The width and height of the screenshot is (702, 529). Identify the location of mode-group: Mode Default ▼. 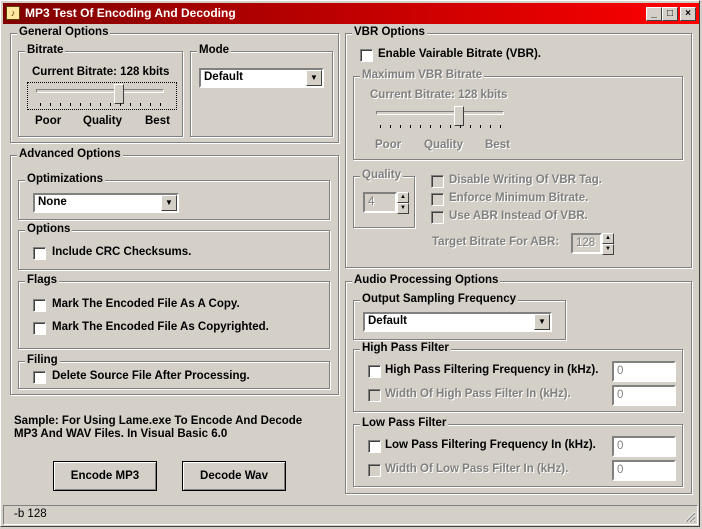
(261, 90).